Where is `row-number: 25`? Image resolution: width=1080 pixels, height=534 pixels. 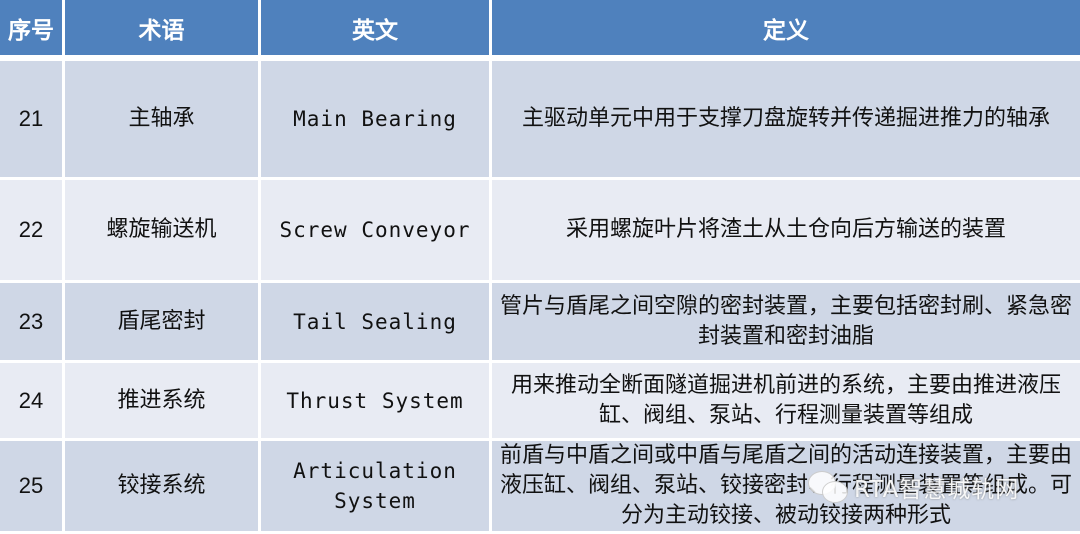
row-number: 25 is located at coordinates (31, 486).